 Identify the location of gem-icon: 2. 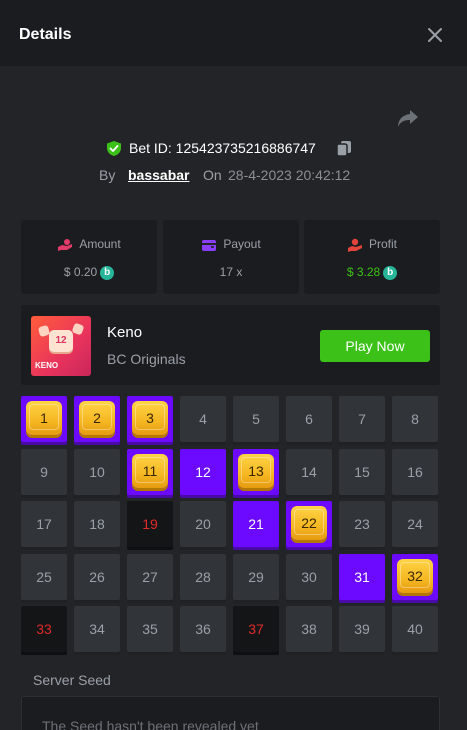
(97, 418).